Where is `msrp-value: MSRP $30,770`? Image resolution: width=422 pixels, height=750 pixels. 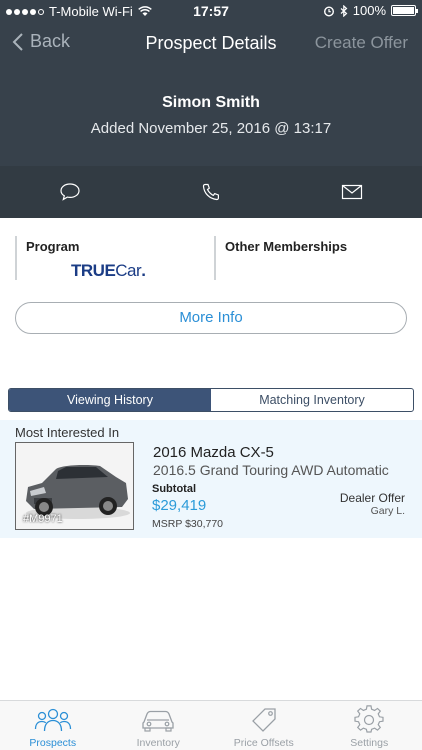 msrp-value: MSRP $30,770 is located at coordinates (188, 524).